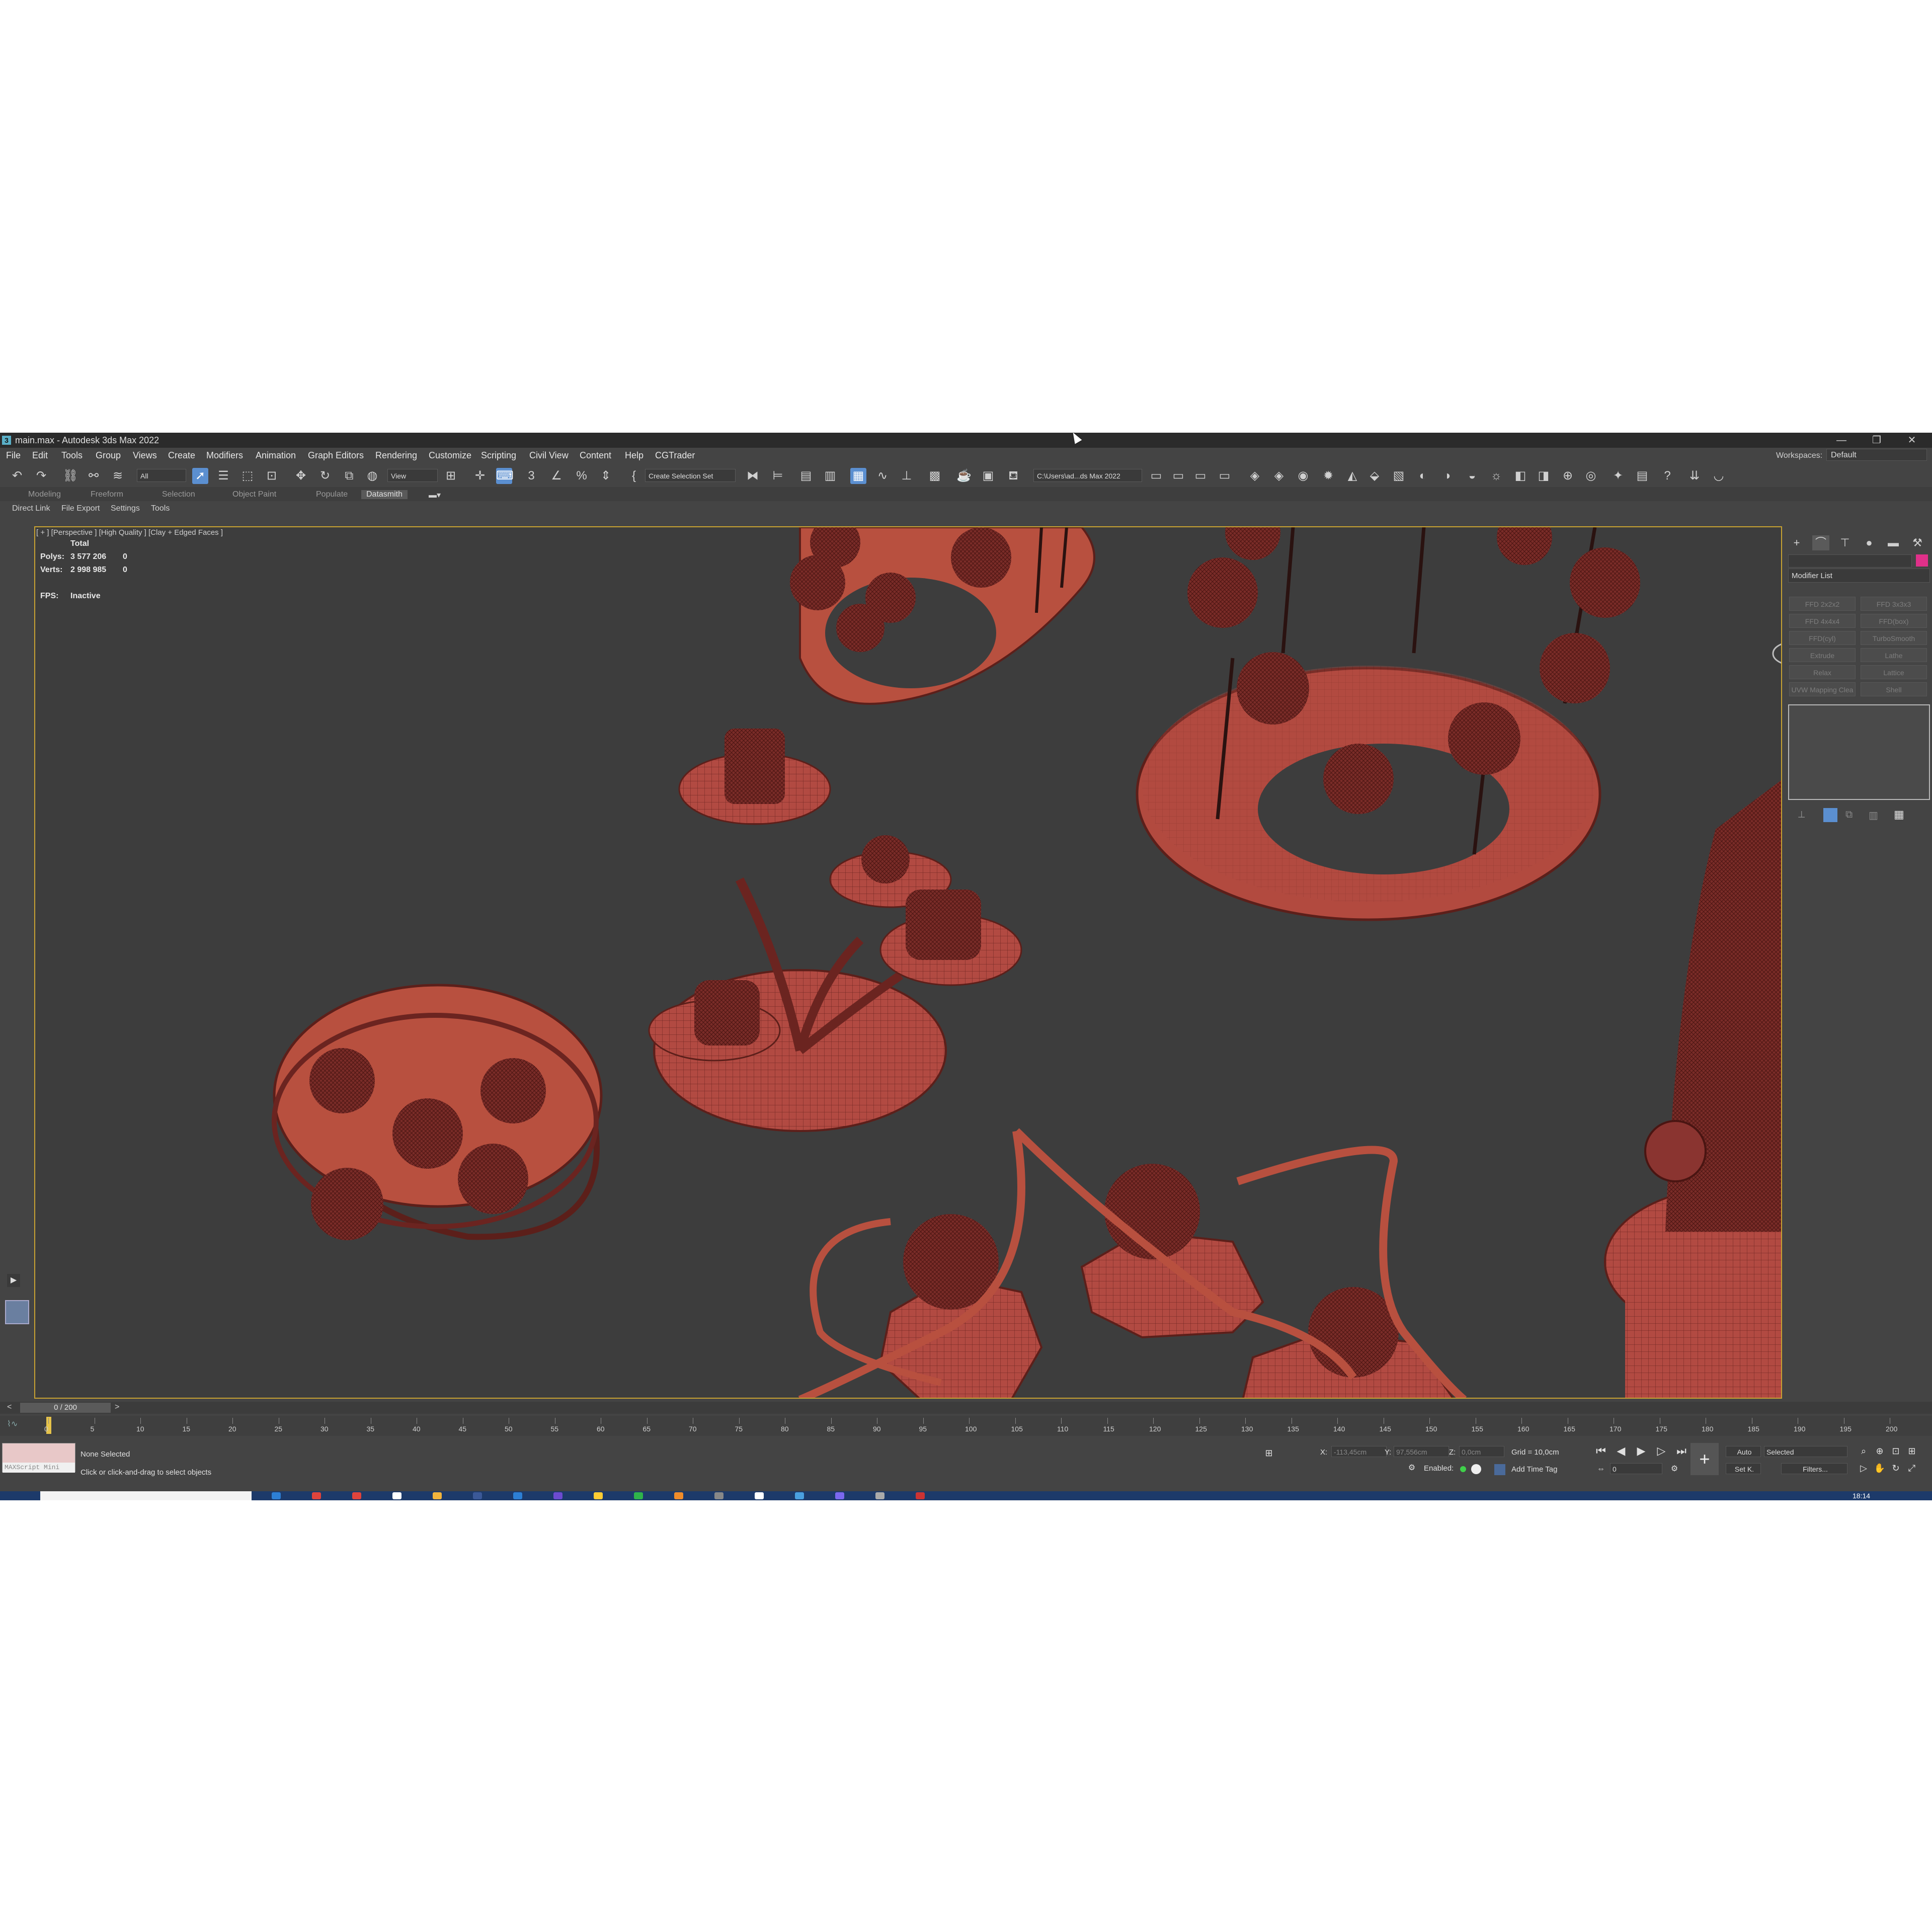 This screenshot has height=1932, width=1932. What do you see at coordinates (634, 476) in the screenshot?
I see `edit-named-selection-icon: {` at bounding box center [634, 476].